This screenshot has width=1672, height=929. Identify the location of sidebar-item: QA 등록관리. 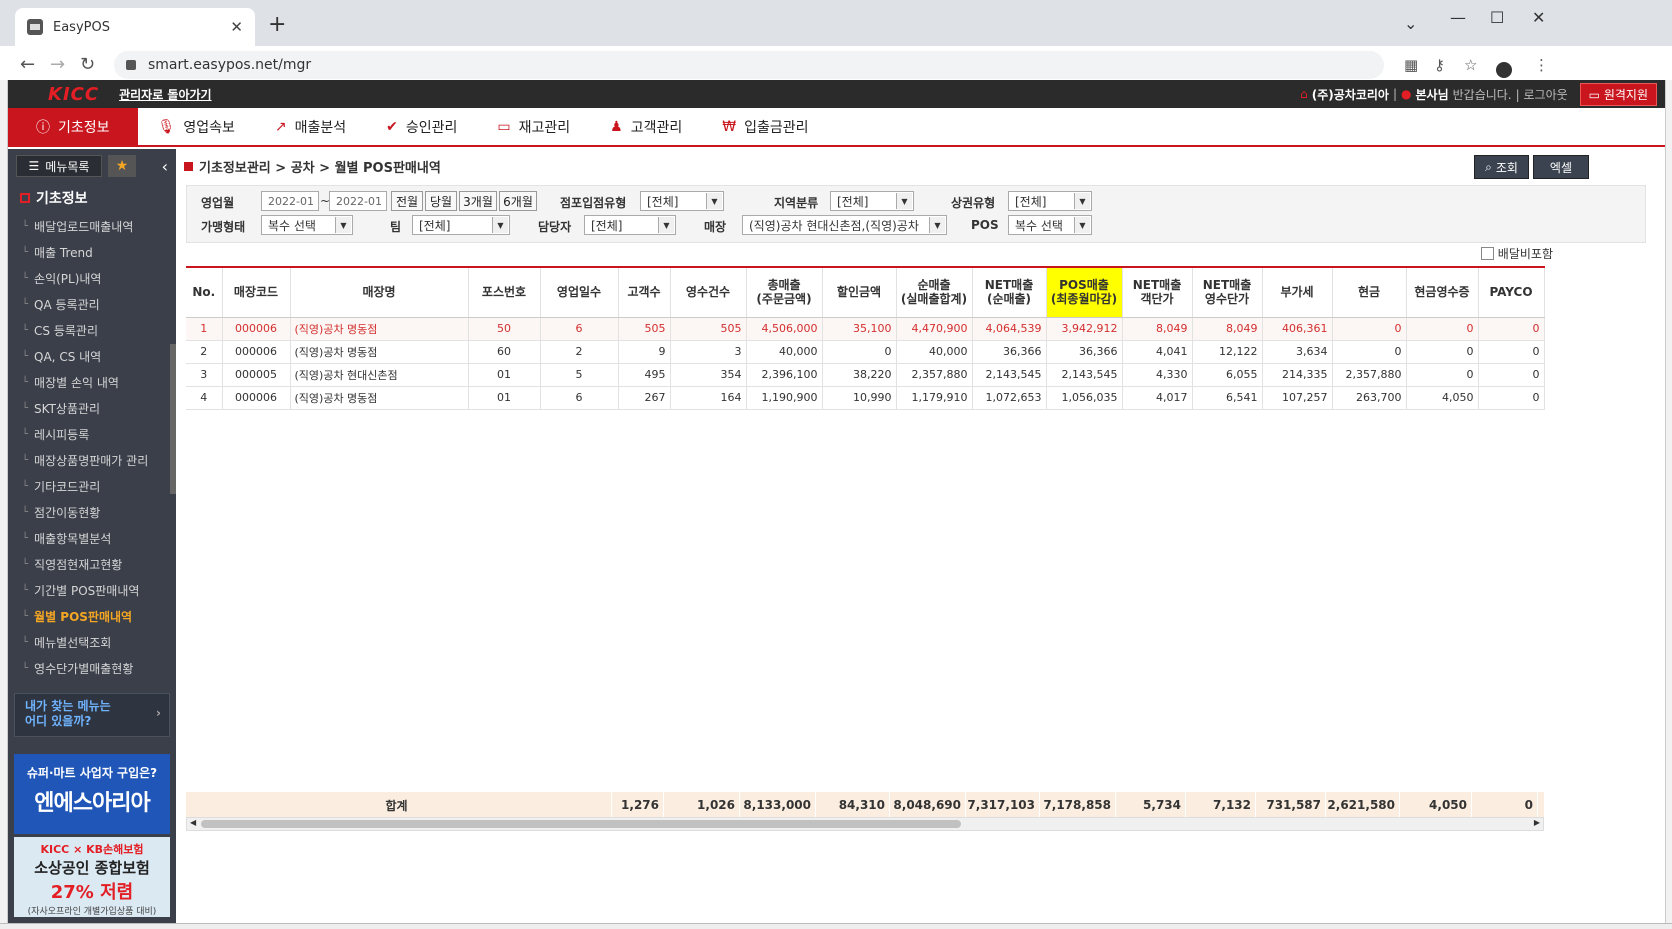
(92, 304).